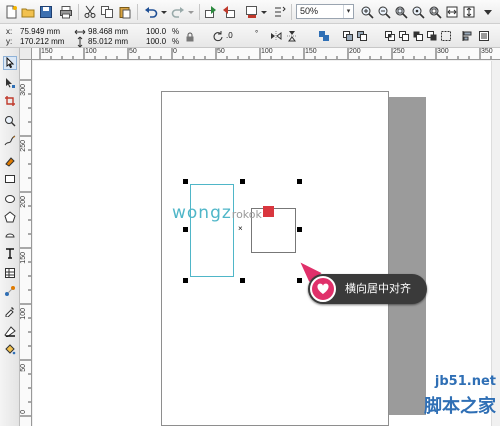 The height and width of the screenshot is (426, 500). I want to click on rotation-center-marker: ×, so click(240, 229).